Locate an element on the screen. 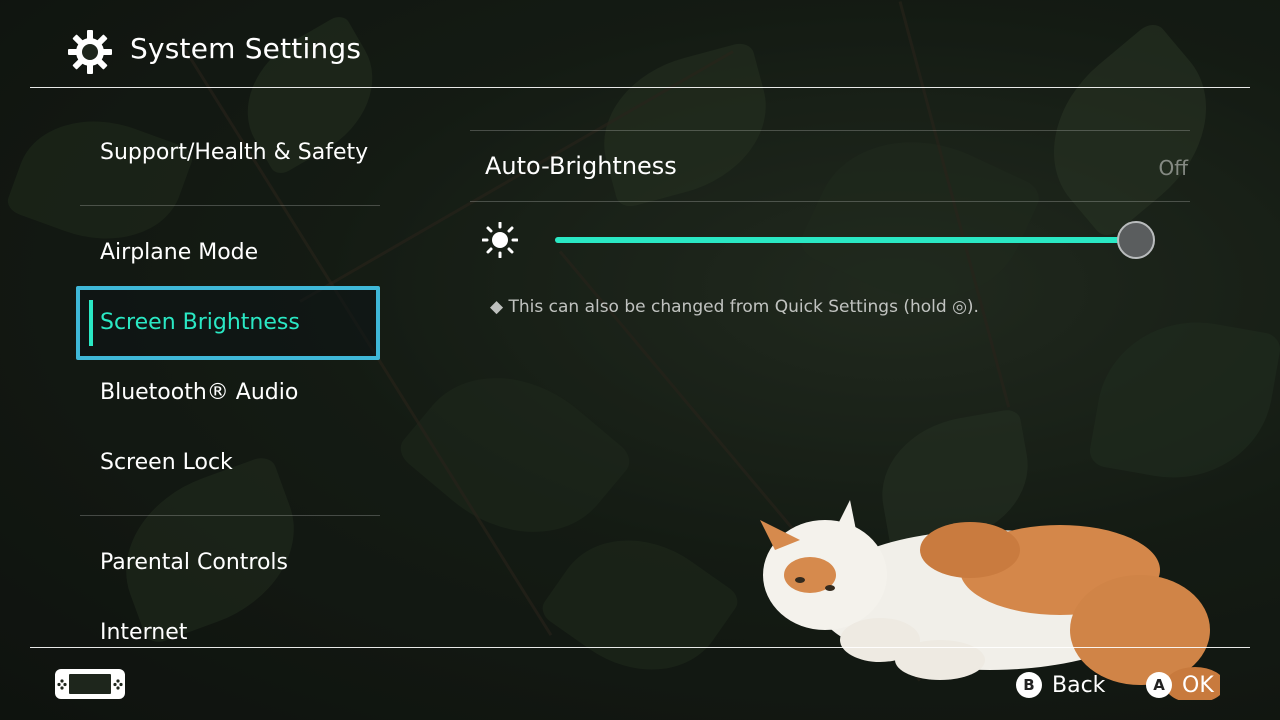 This screenshot has width=1280, height=720. footer-divider is located at coordinates (640, 647).